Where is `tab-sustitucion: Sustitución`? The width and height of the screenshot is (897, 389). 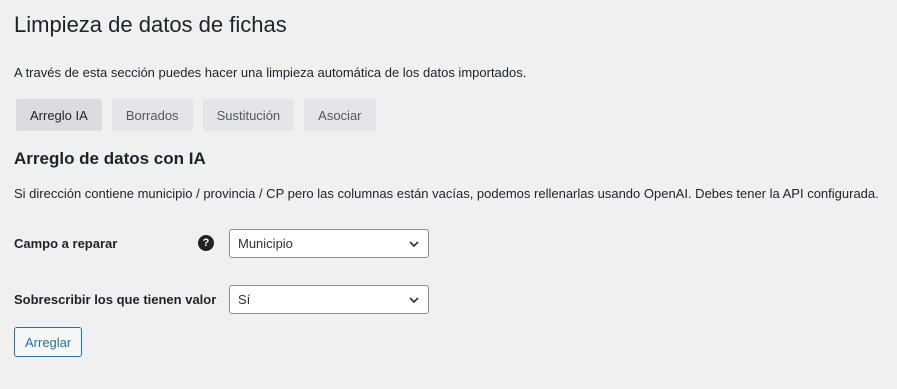 tab-sustitucion: Sustitución is located at coordinates (248, 115).